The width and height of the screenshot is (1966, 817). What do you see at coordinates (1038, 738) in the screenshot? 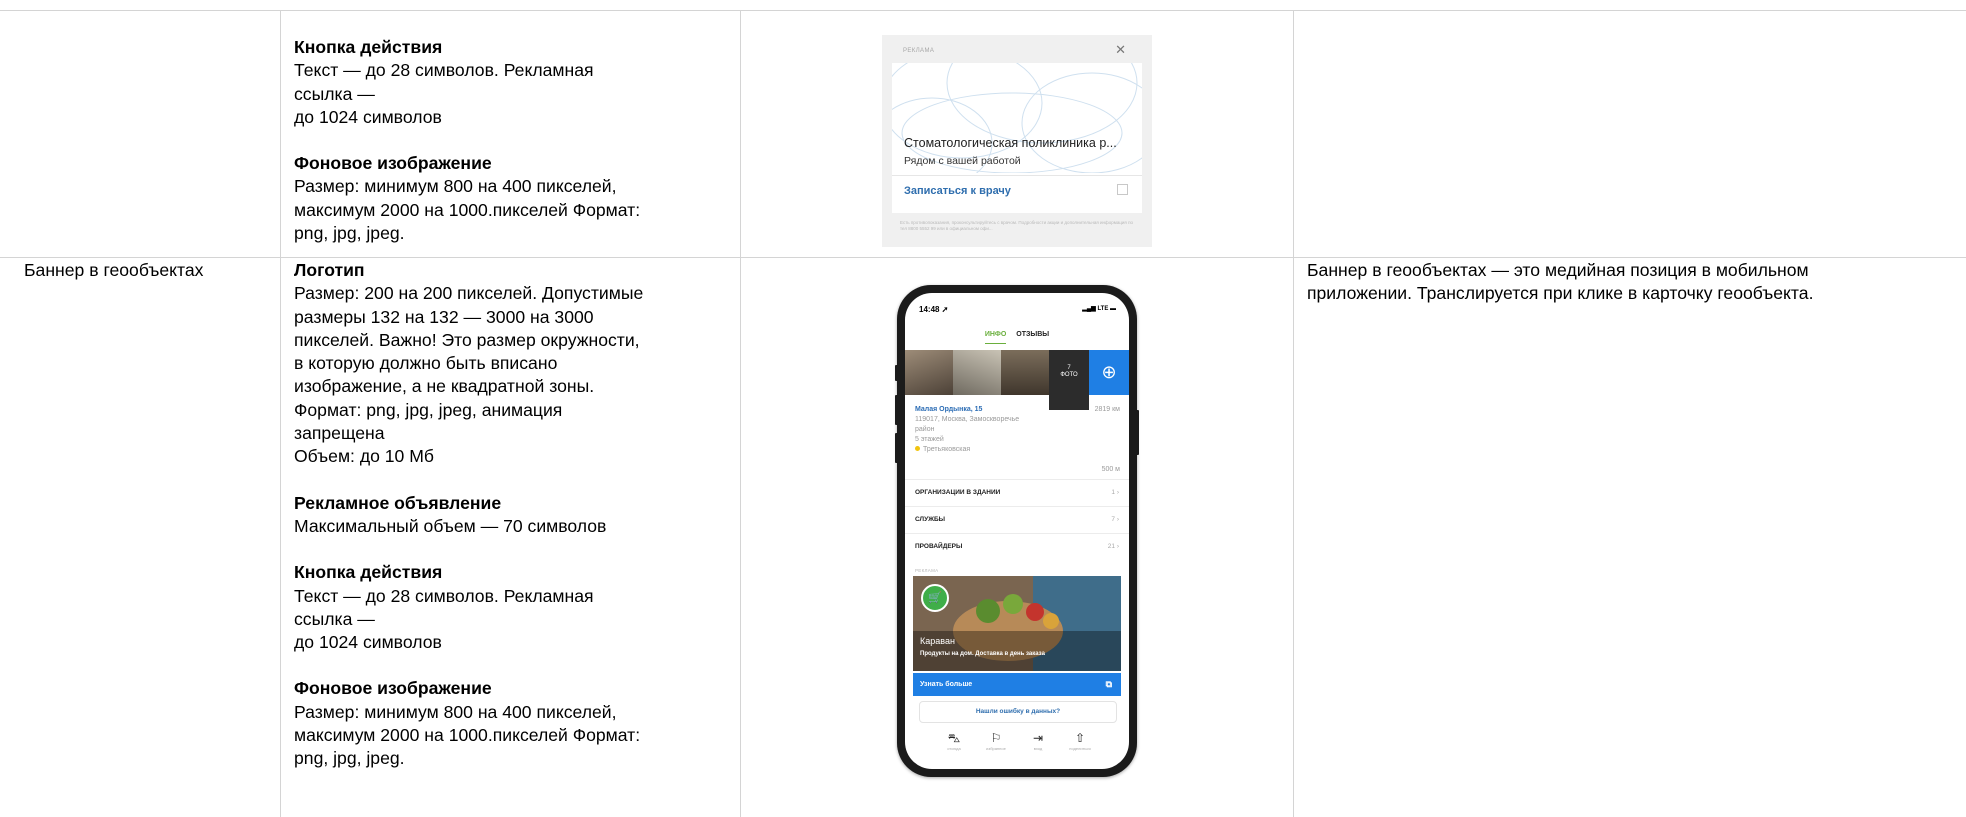
I see `entrance-icon: ⇥` at bounding box center [1038, 738].